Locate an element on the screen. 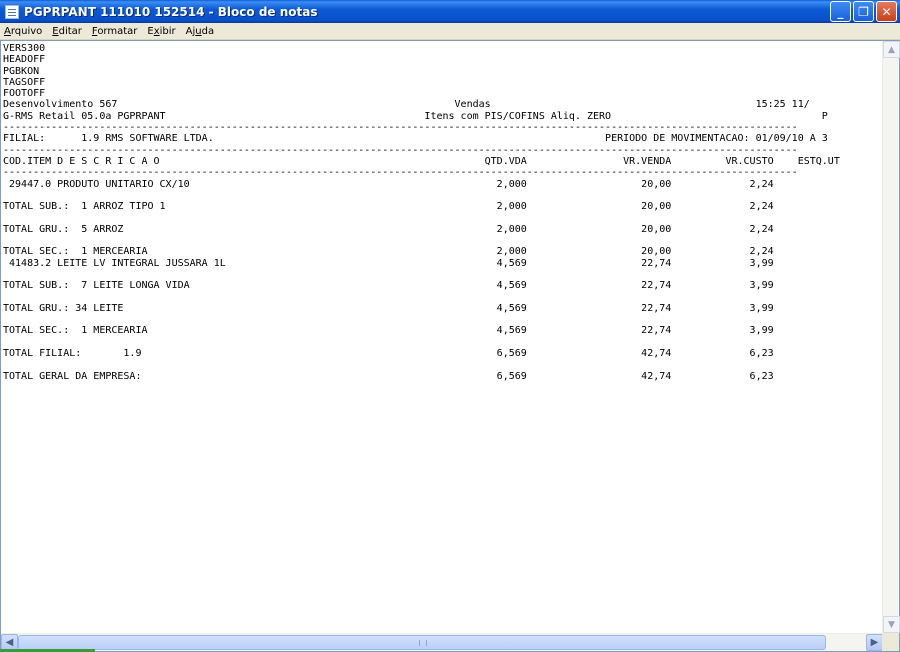 Image resolution: width=900 pixels, height=652 pixels. horizontal-scrollbar: ◀ ▶ is located at coordinates (442, 642).